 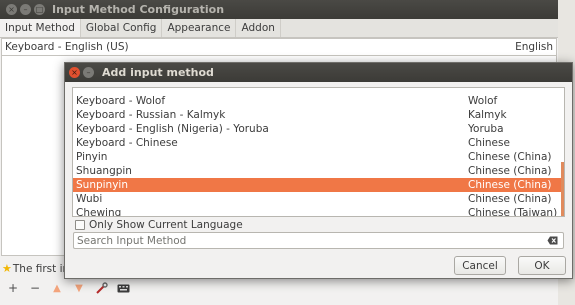 What do you see at coordinates (318, 211) in the screenshot?
I see `list-item: Chewing Chinese (Taiwan)` at bounding box center [318, 211].